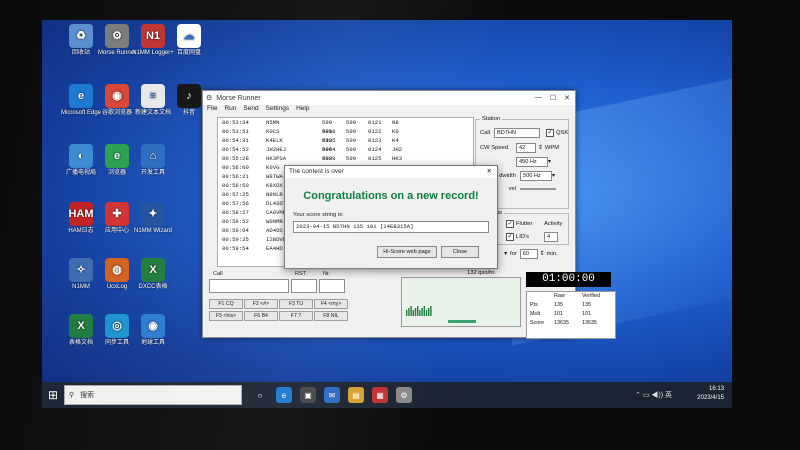  What do you see at coordinates (551, 237) in the screenshot?
I see `activity-field: 4` at bounding box center [551, 237].